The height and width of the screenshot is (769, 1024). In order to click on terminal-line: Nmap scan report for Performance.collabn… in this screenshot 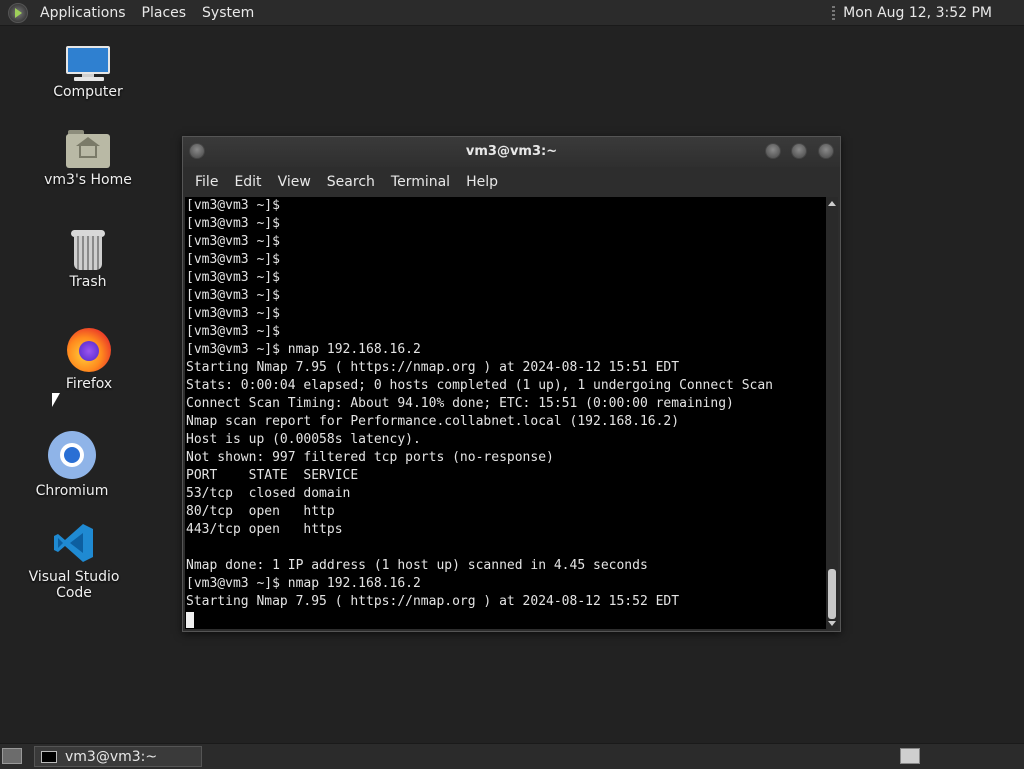, I will do `click(433, 421)`.